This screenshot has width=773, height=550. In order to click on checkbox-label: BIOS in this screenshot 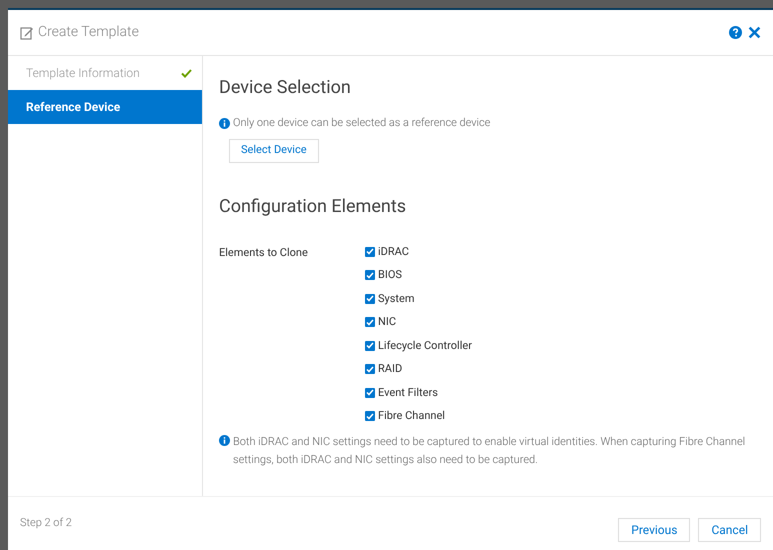, I will do `click(390, 275)`.